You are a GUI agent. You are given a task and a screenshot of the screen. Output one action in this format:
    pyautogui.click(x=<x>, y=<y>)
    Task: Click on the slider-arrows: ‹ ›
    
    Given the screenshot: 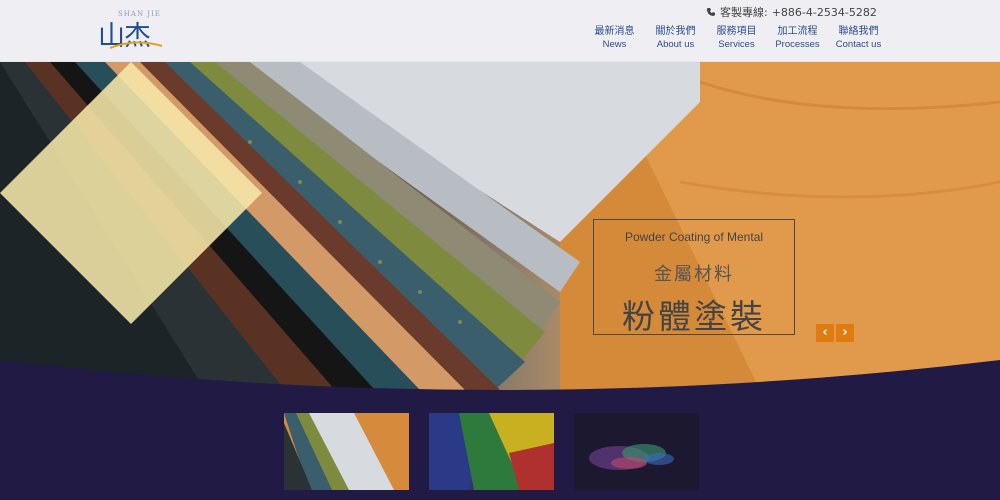 What is the action you would take?
    pyautogui.click(x=835, y=333)
    